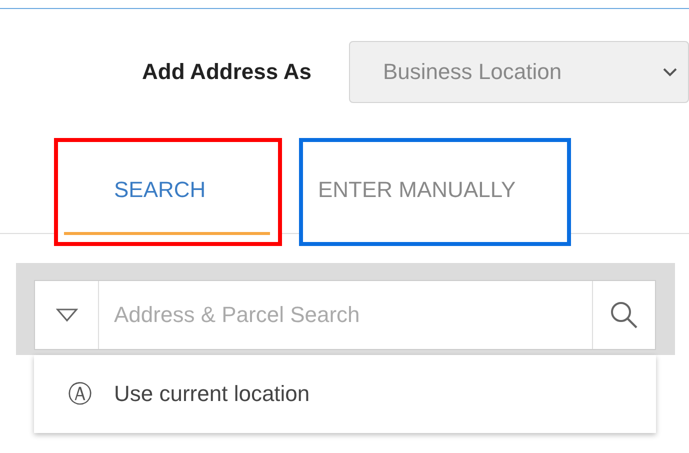  What do you see at coordinates (439, 191) in the screenshot?
I see `tab: ENTER MANUALLY` at bounding box center [439, 191].